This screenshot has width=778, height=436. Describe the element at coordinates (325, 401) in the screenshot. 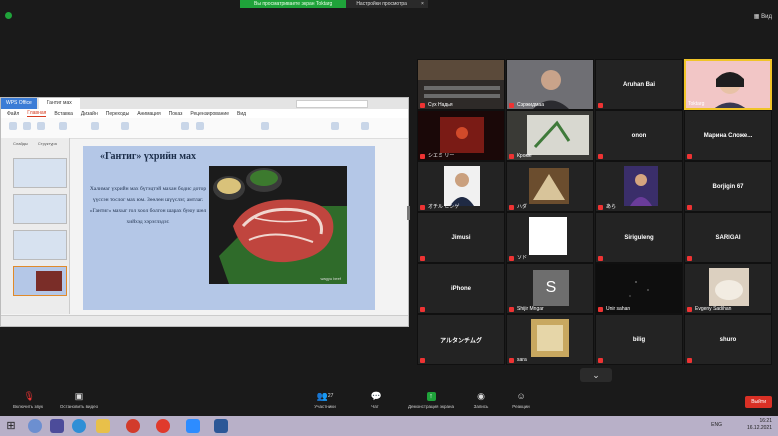

I see `participants-button: 👥27 Участники` at that location.